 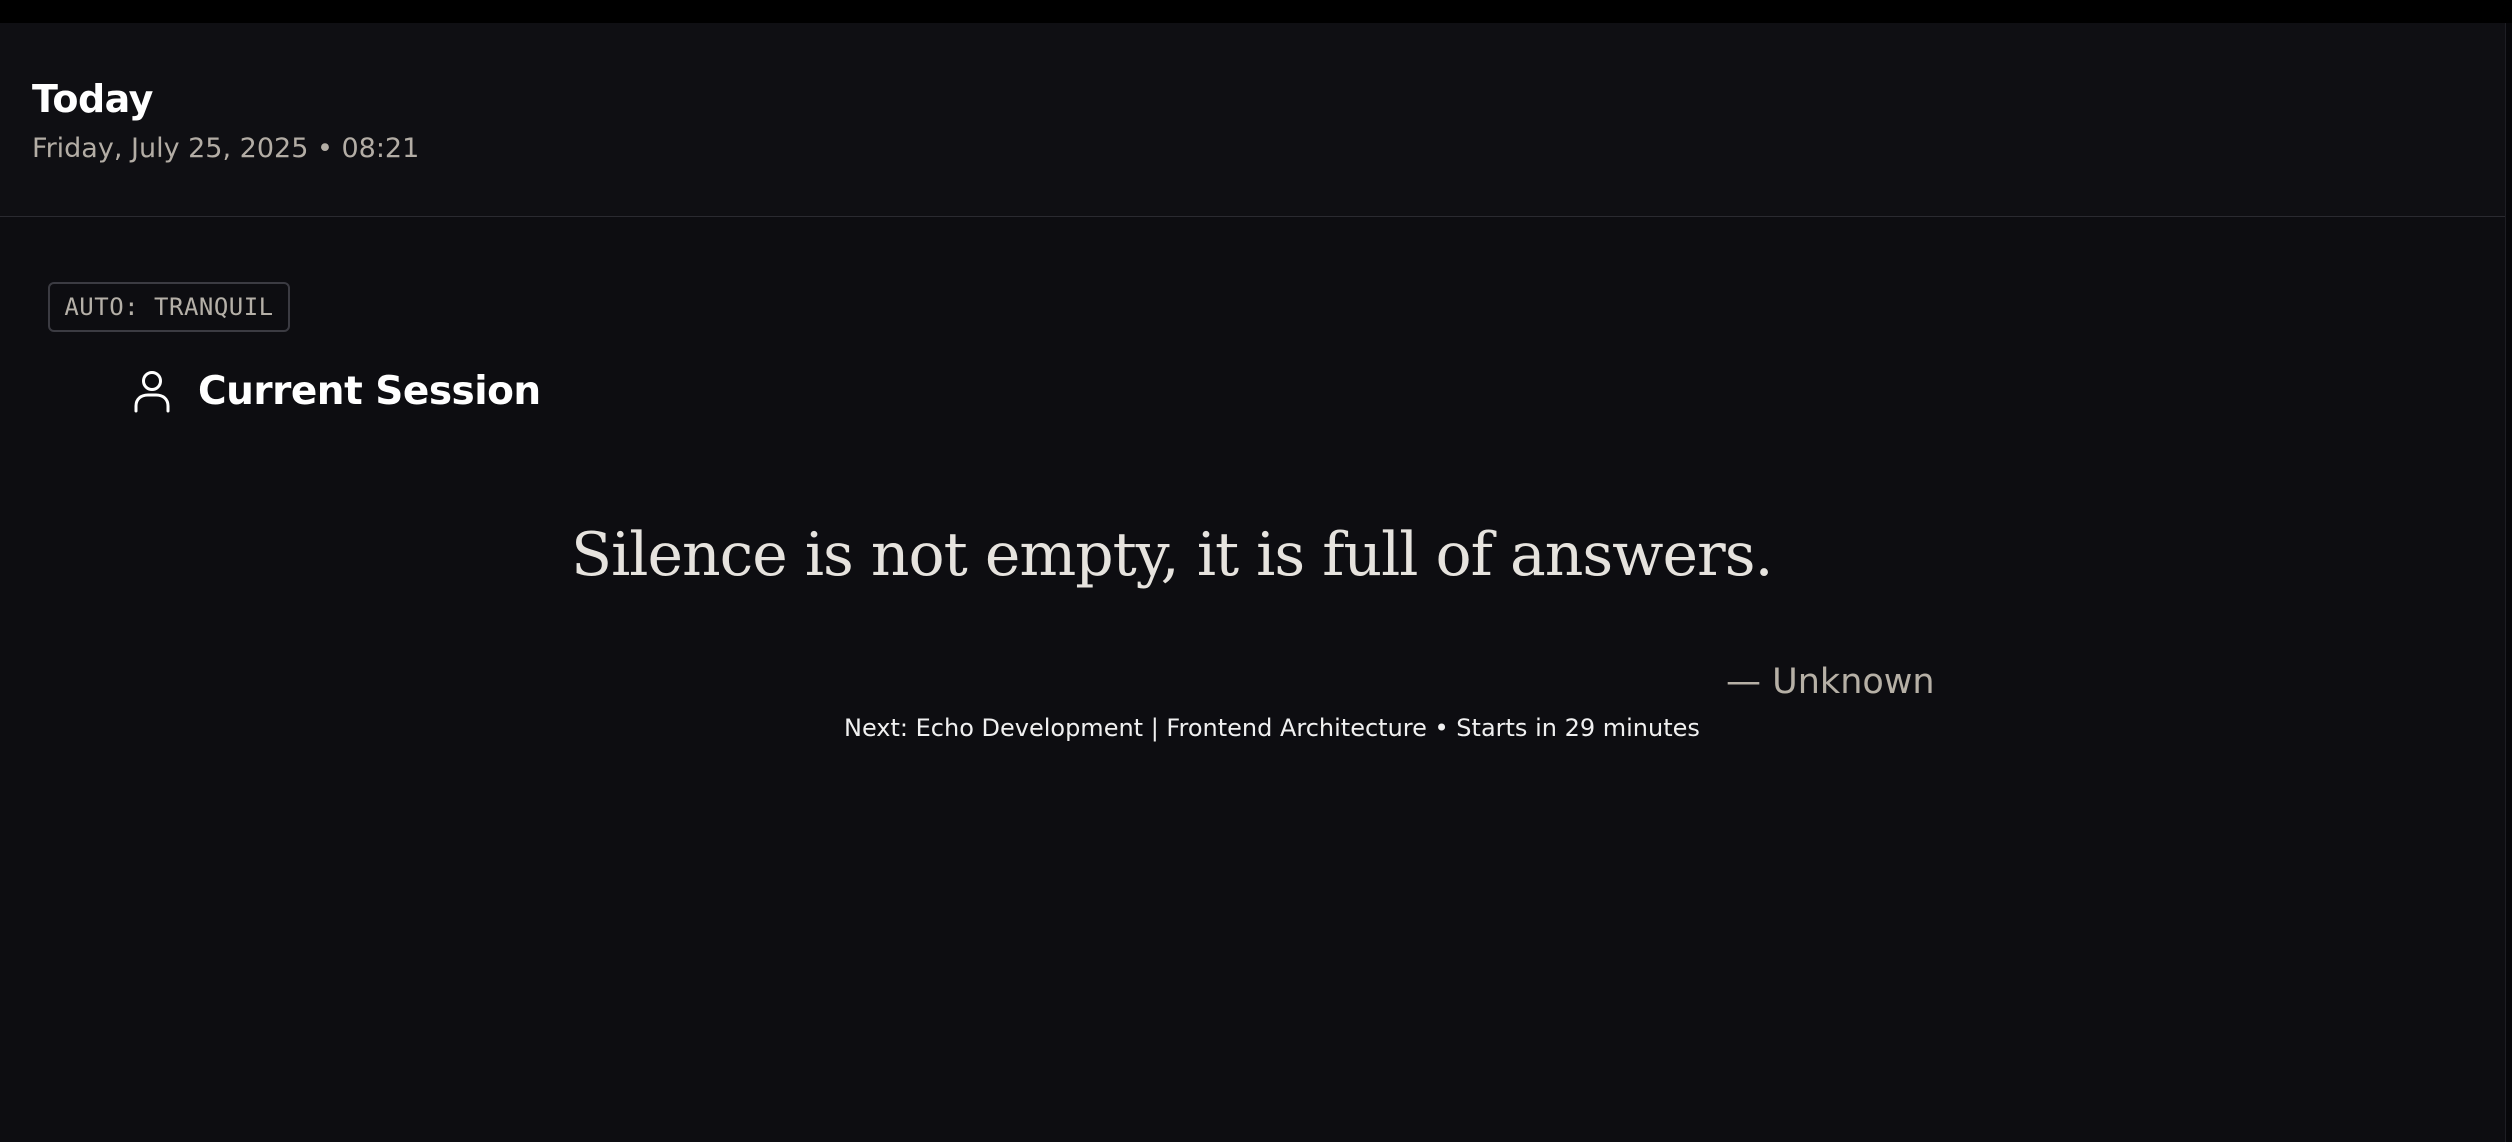 I want to click on current-session-heading: Current Session, so click(x=336, y=391).